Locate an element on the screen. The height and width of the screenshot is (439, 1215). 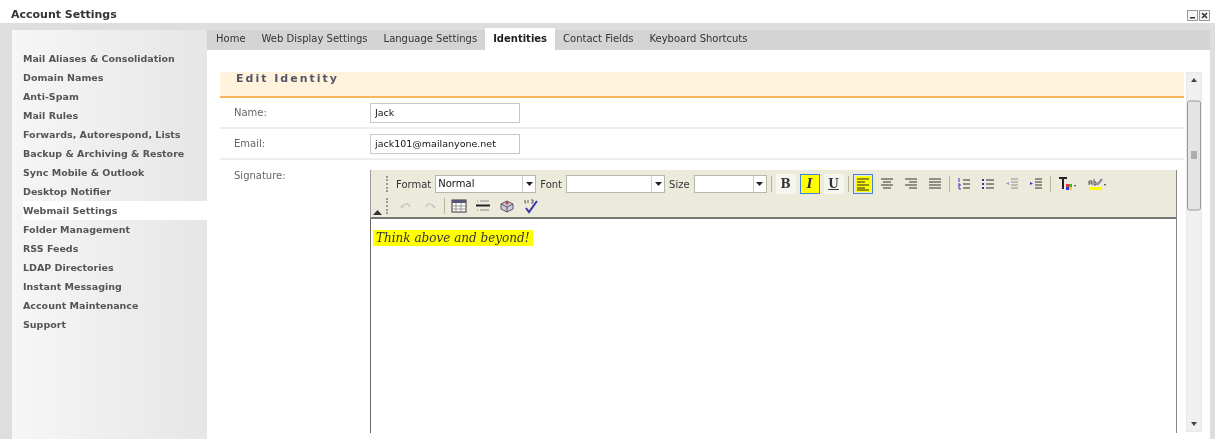
align-left-button is located at coordinates (862, 184).